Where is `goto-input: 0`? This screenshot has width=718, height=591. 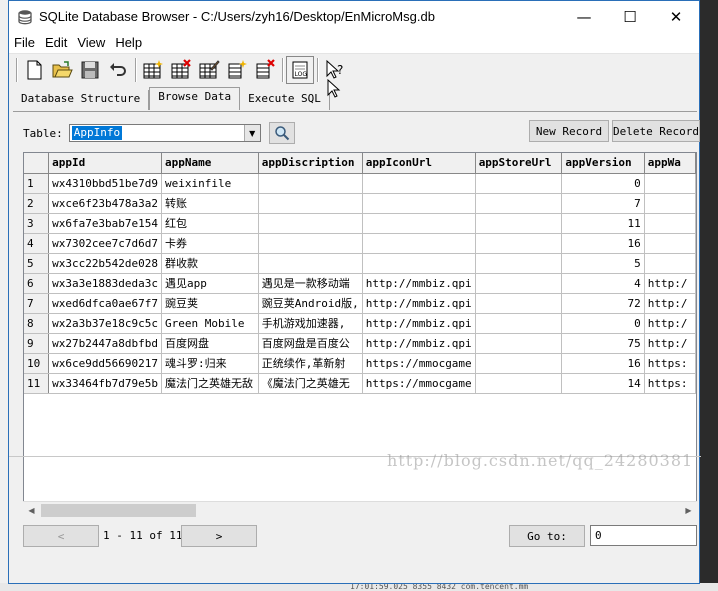 goto-input: 0 is located at coordinates (643, 535).